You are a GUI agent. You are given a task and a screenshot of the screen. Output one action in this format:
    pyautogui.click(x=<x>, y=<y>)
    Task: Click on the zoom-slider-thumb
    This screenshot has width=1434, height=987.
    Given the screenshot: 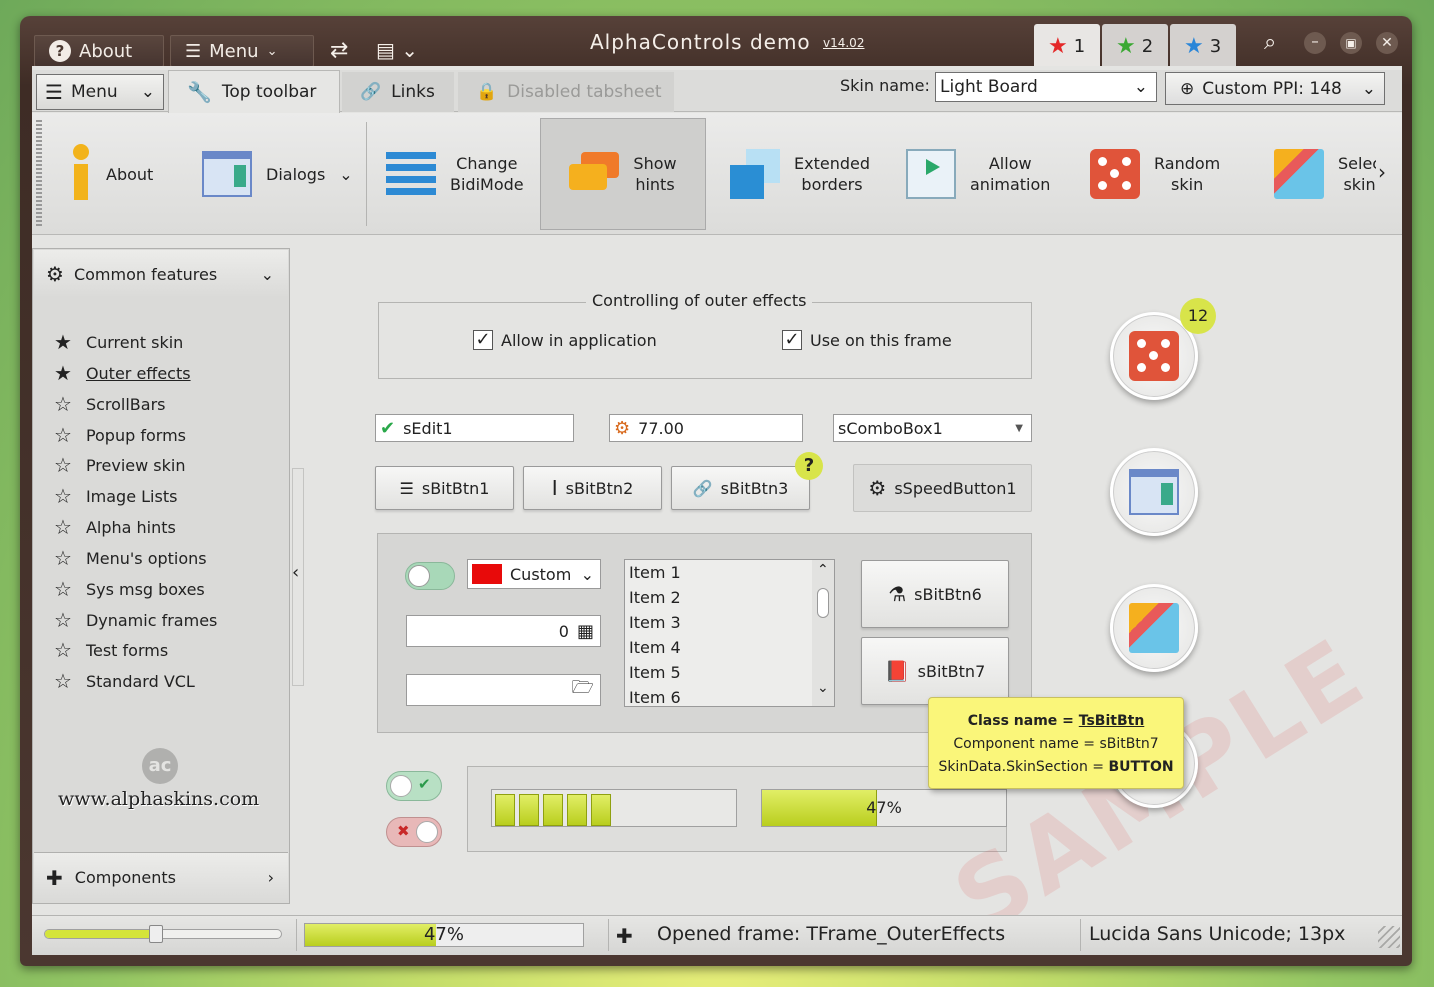 What is the action you would take?
    pyautogui.click(x=155, y=934)
    